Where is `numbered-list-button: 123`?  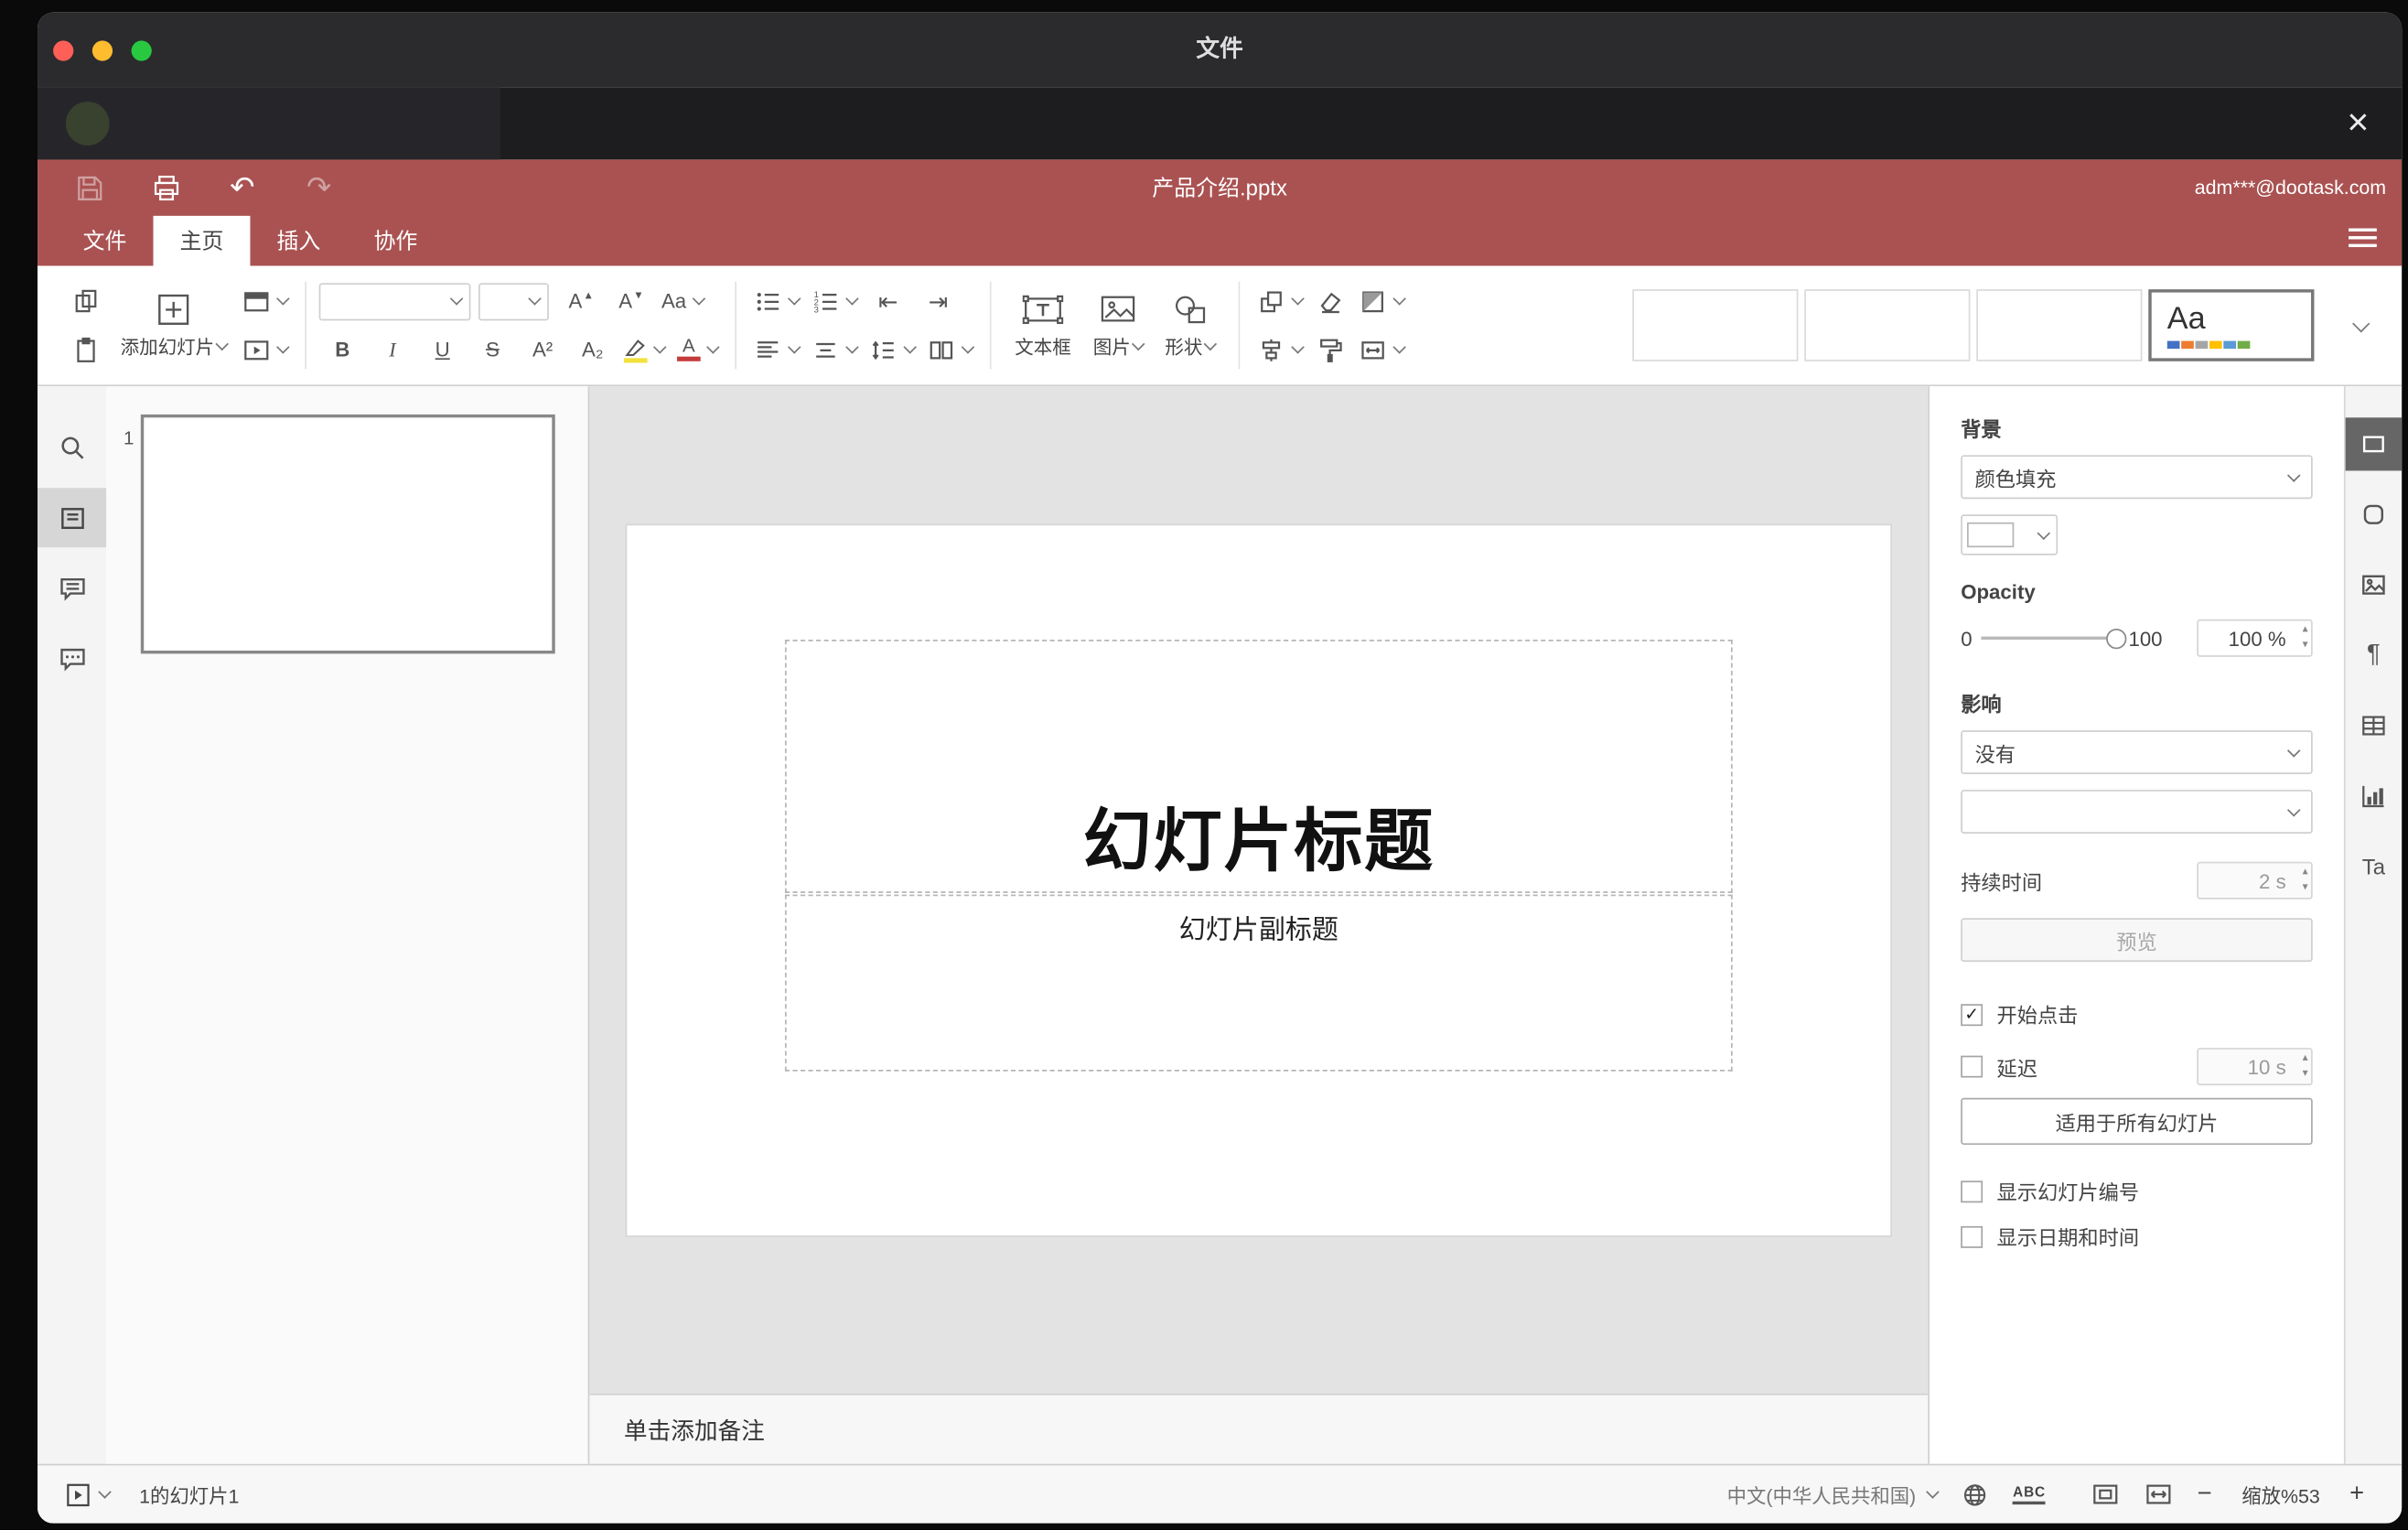 numbered-list-button: 123 is located at coordinates (834, 300).